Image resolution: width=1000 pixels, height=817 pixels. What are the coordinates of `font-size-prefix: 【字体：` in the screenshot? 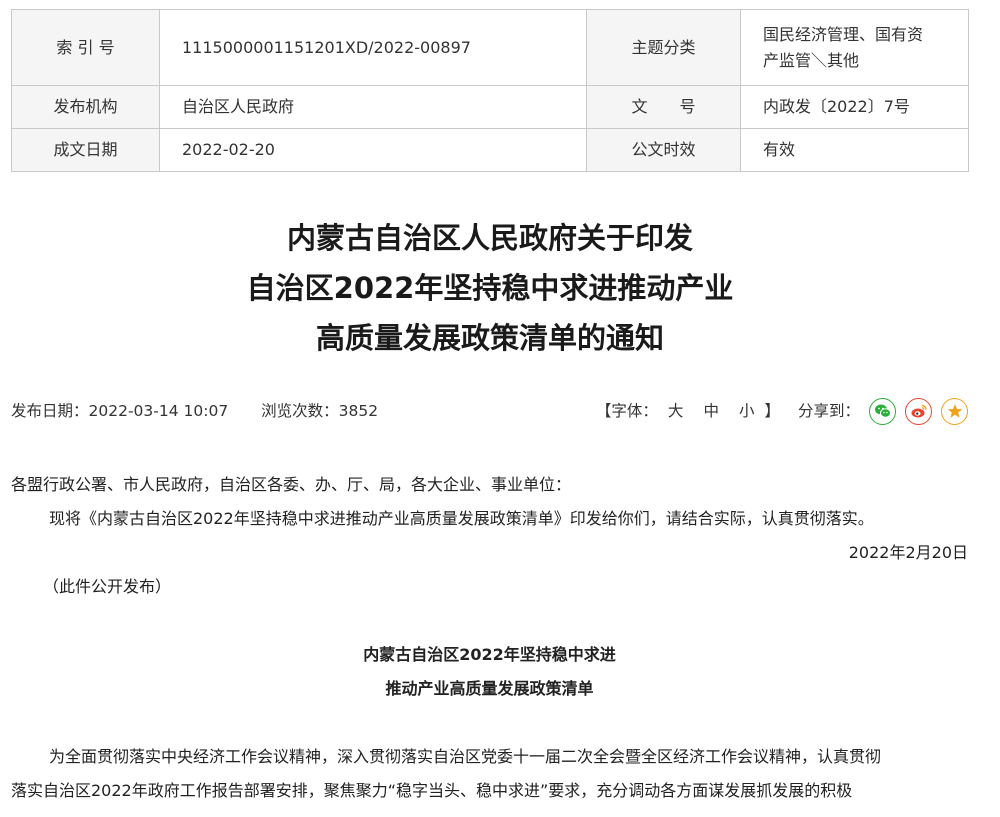 It's located at (626, 411).